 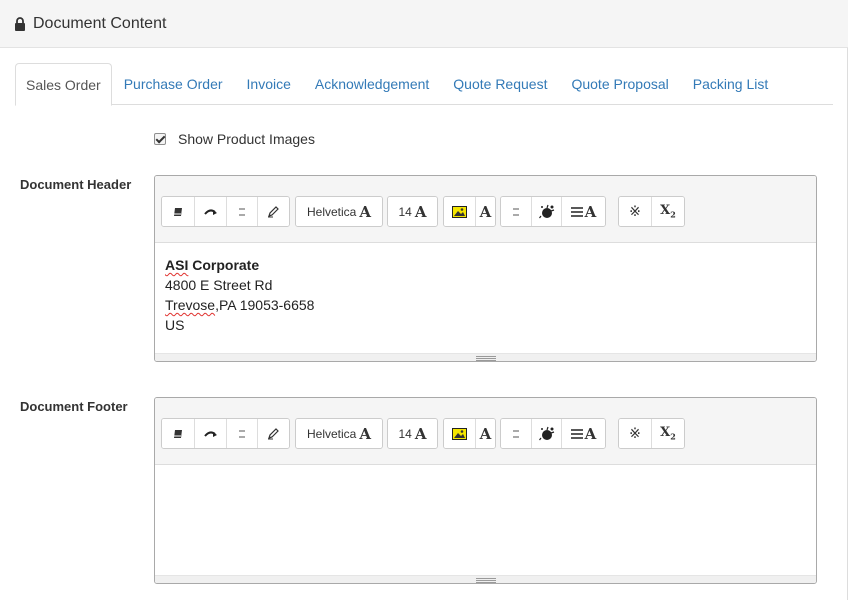 What do you see at coordinates (420, 211) in the screenshot?
I see `size-a-icon: A` at bounding box center [420, 211].